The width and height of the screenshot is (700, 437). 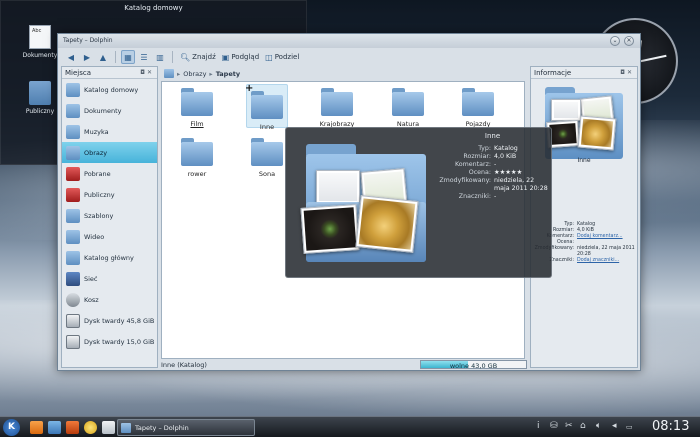 What do you see at coordinates (538, 426) in the screenshot?
I see `info-icon: i` at bounding box center [538, 426].